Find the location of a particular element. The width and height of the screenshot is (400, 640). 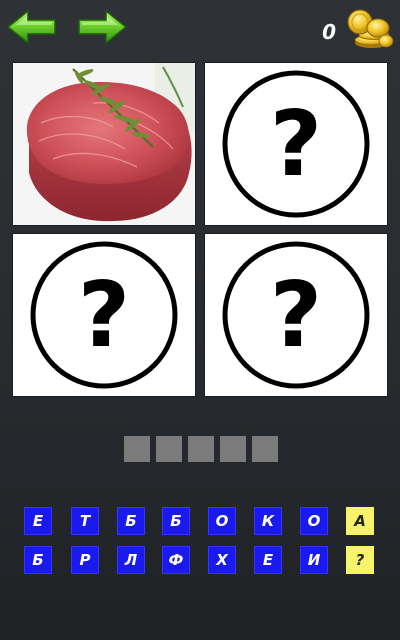

picture-tile-3: ? is located at coordinates (104, 315).